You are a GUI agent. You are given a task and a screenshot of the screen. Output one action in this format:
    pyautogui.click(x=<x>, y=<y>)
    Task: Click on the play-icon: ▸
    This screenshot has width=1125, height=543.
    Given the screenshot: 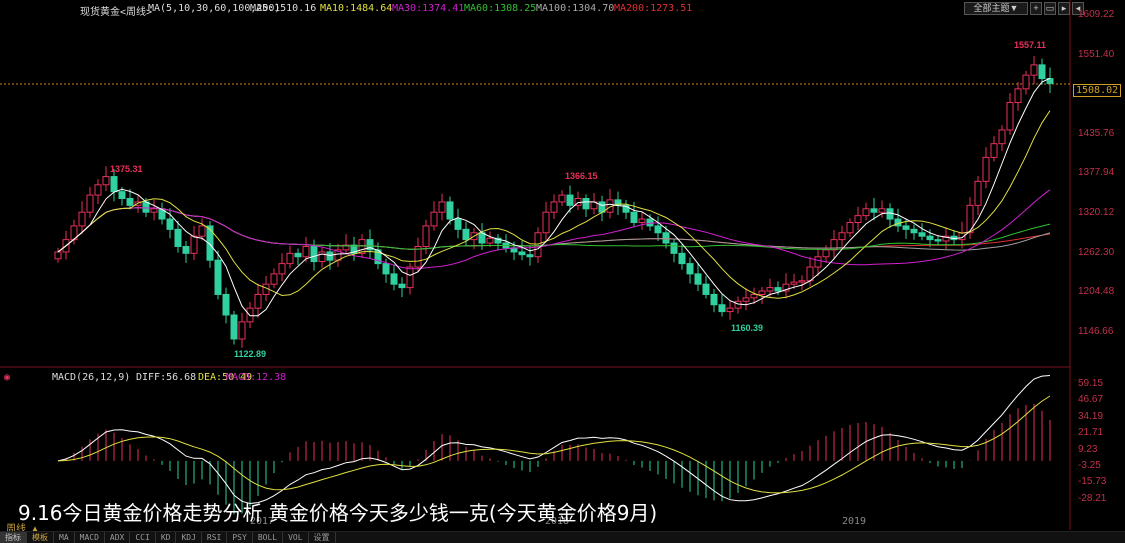 What is the action you would take?
    pyautogui.click(x=1064, y=8)
    